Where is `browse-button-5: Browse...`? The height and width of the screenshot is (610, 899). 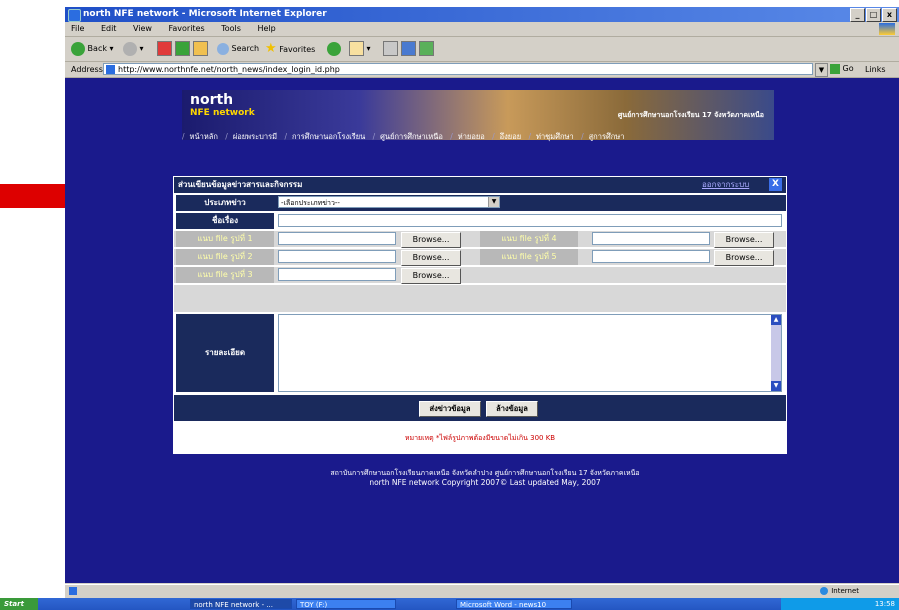
browse-button-5: Browse... is located at coordinates (744, 258).